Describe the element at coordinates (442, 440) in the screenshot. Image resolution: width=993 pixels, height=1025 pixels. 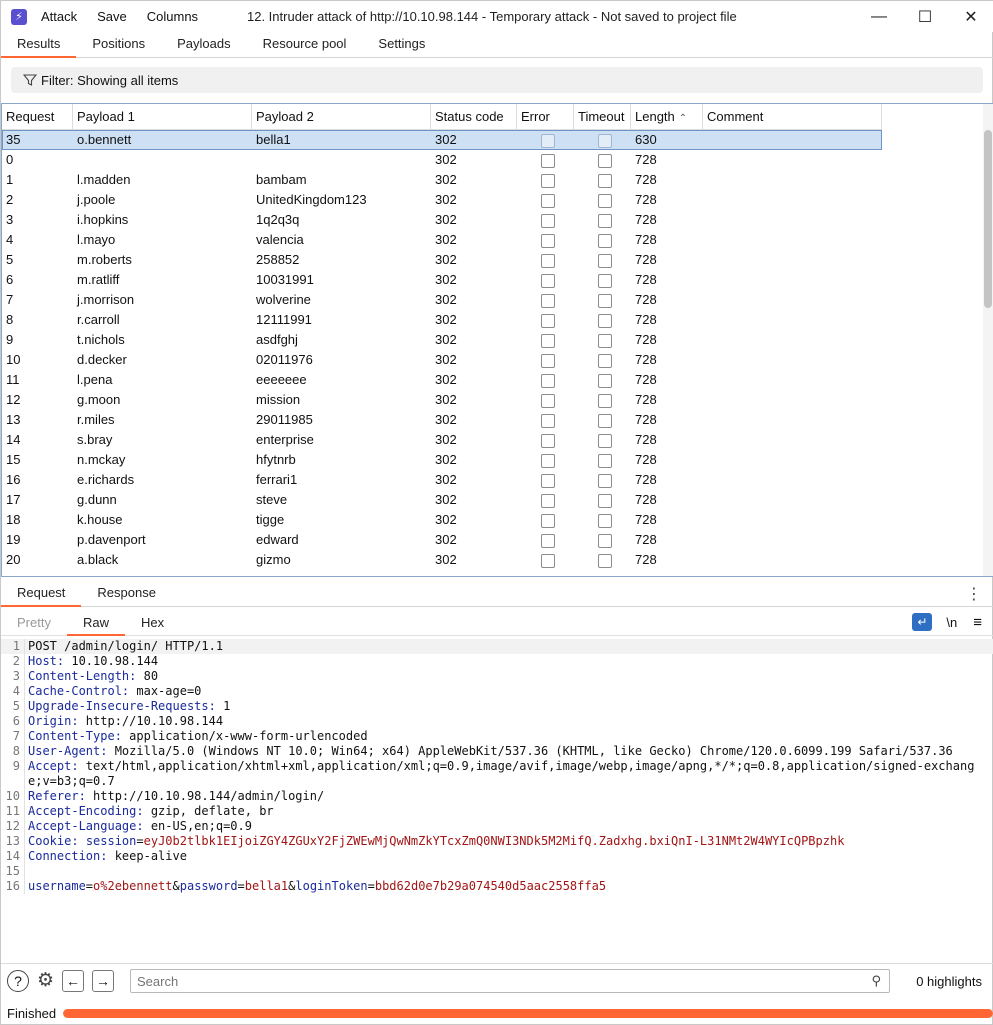
I see `table-row: 14 s.bray enterprise 302 728` at that location.